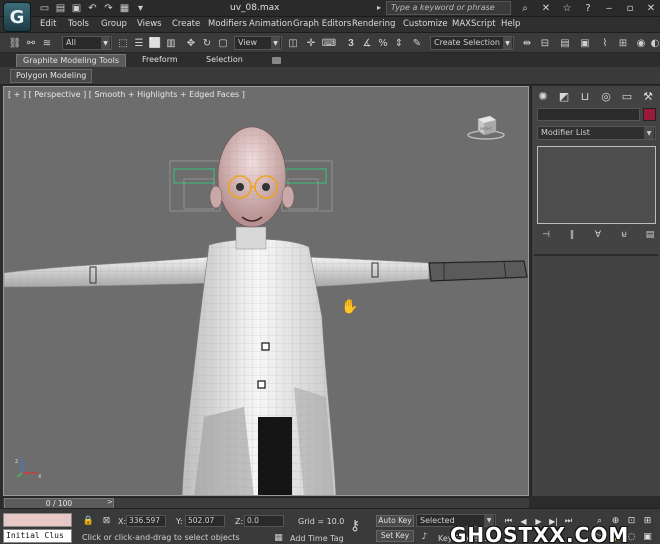 Image resolution: width=660 pixels, height=544 pixels. I want to click on make-unique-icon: ∀, so click(598, 235).